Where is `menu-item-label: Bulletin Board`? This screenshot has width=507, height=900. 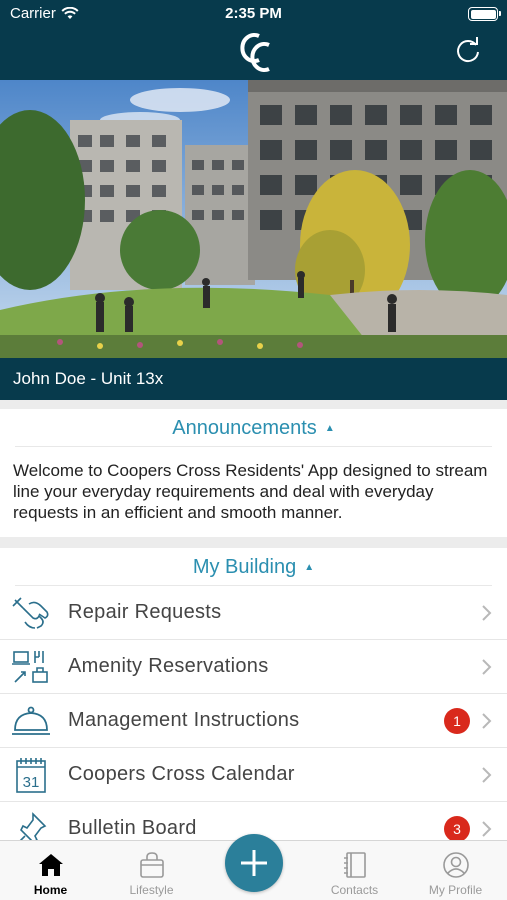 menu-item-label: Bulletin Board is located at coordinates (132, 828).